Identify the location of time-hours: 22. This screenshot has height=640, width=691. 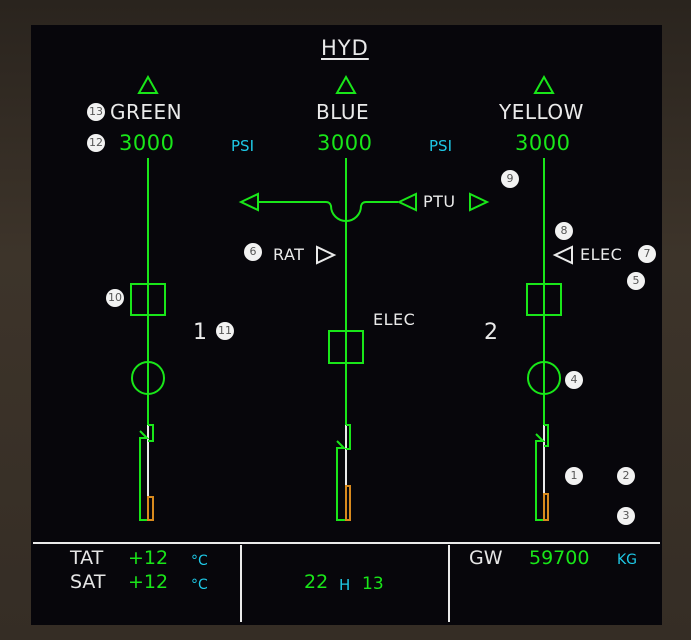
(316, 582).